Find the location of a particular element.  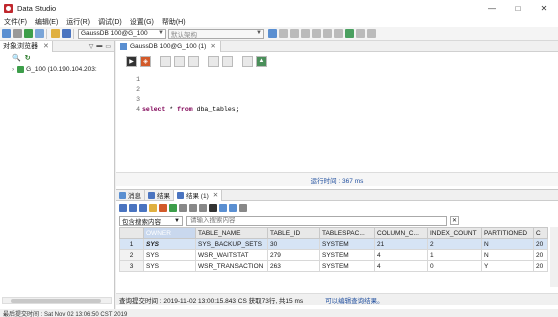

comment-icon is located at coordinates (338, 33).